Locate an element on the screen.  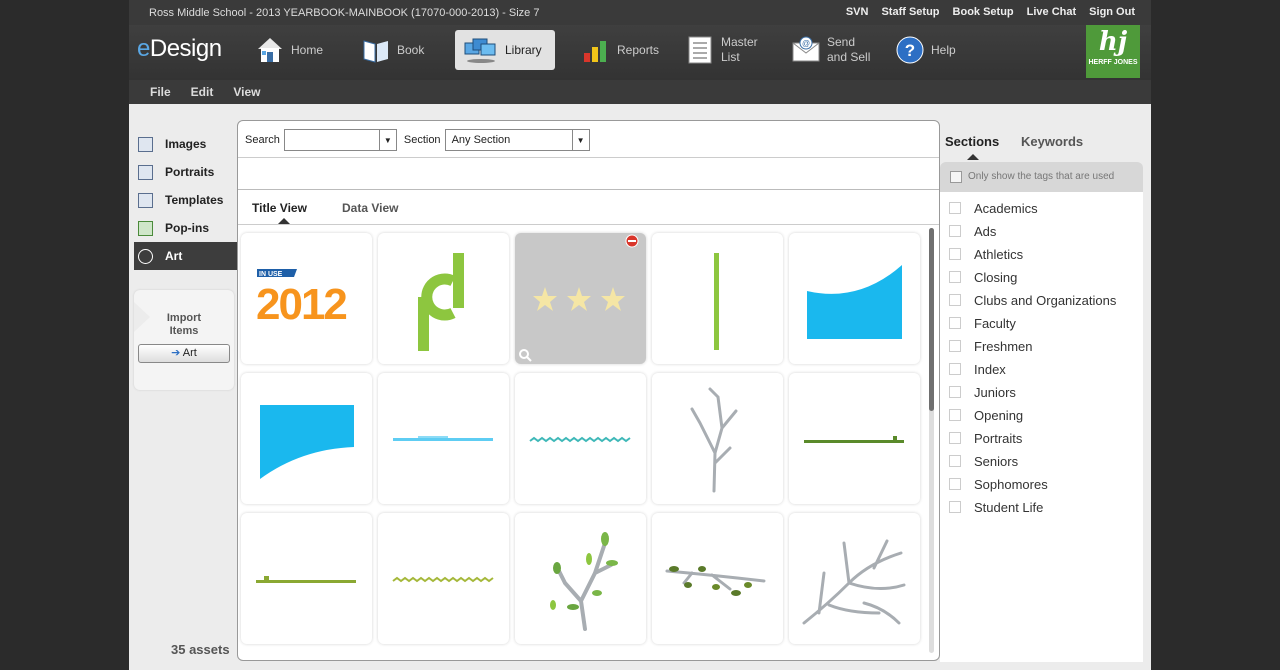
tab-sections: Sections is located at coordinates (972, 141).